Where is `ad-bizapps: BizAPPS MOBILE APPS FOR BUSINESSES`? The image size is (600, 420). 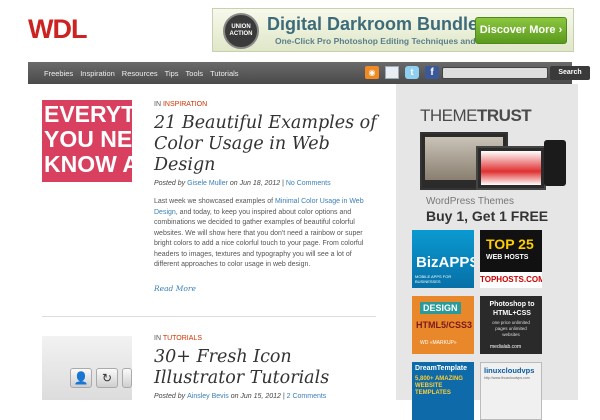 ad-bizapps: BizAPPS MOBILE APPS FOR BUSINESSES is located at coordinates (443, 259).